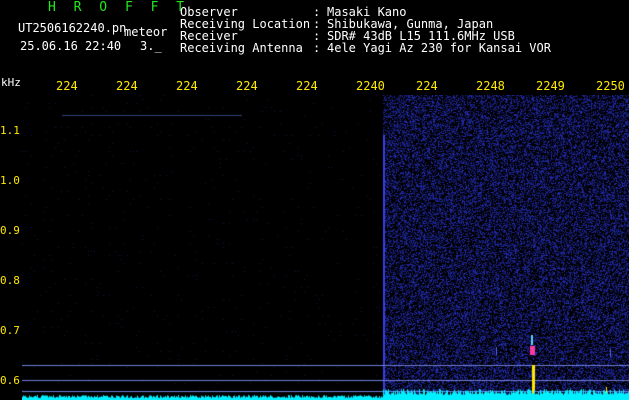 The height and width of the screenshot is (400, 629). What do you see at coordinates (241, 48) in the screenshot?
I see `antenna-label: Receiving Antenna` at bounding box center [241, 48].